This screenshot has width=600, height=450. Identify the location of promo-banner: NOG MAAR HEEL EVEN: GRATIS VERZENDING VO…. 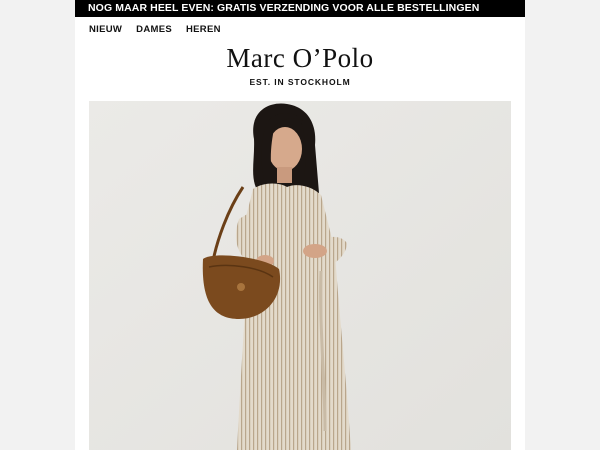
(300, 8).